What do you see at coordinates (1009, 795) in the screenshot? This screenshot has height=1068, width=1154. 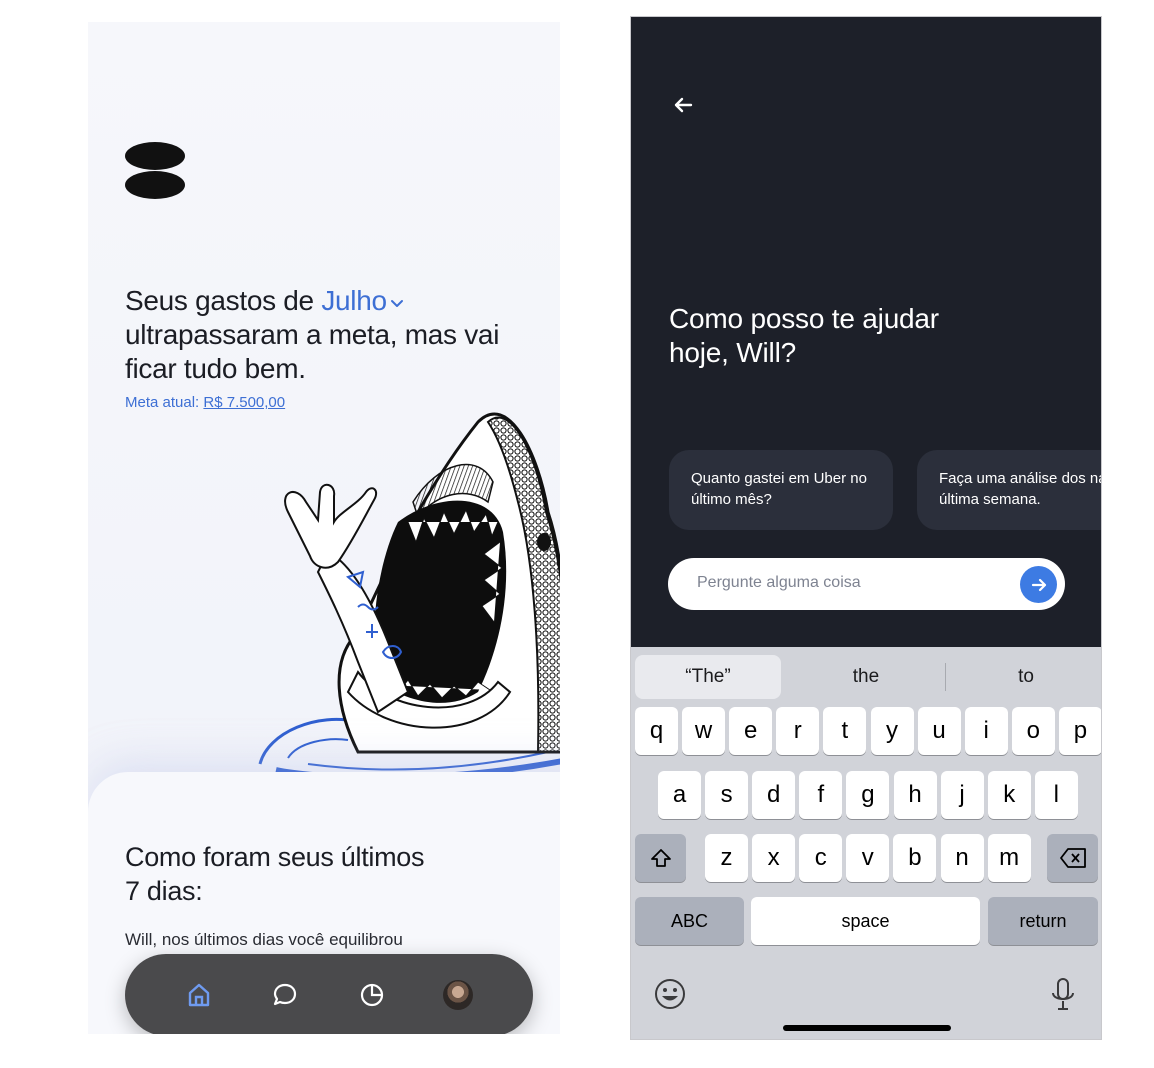 I see `key-k: k` at bounding box center [1009, 795].